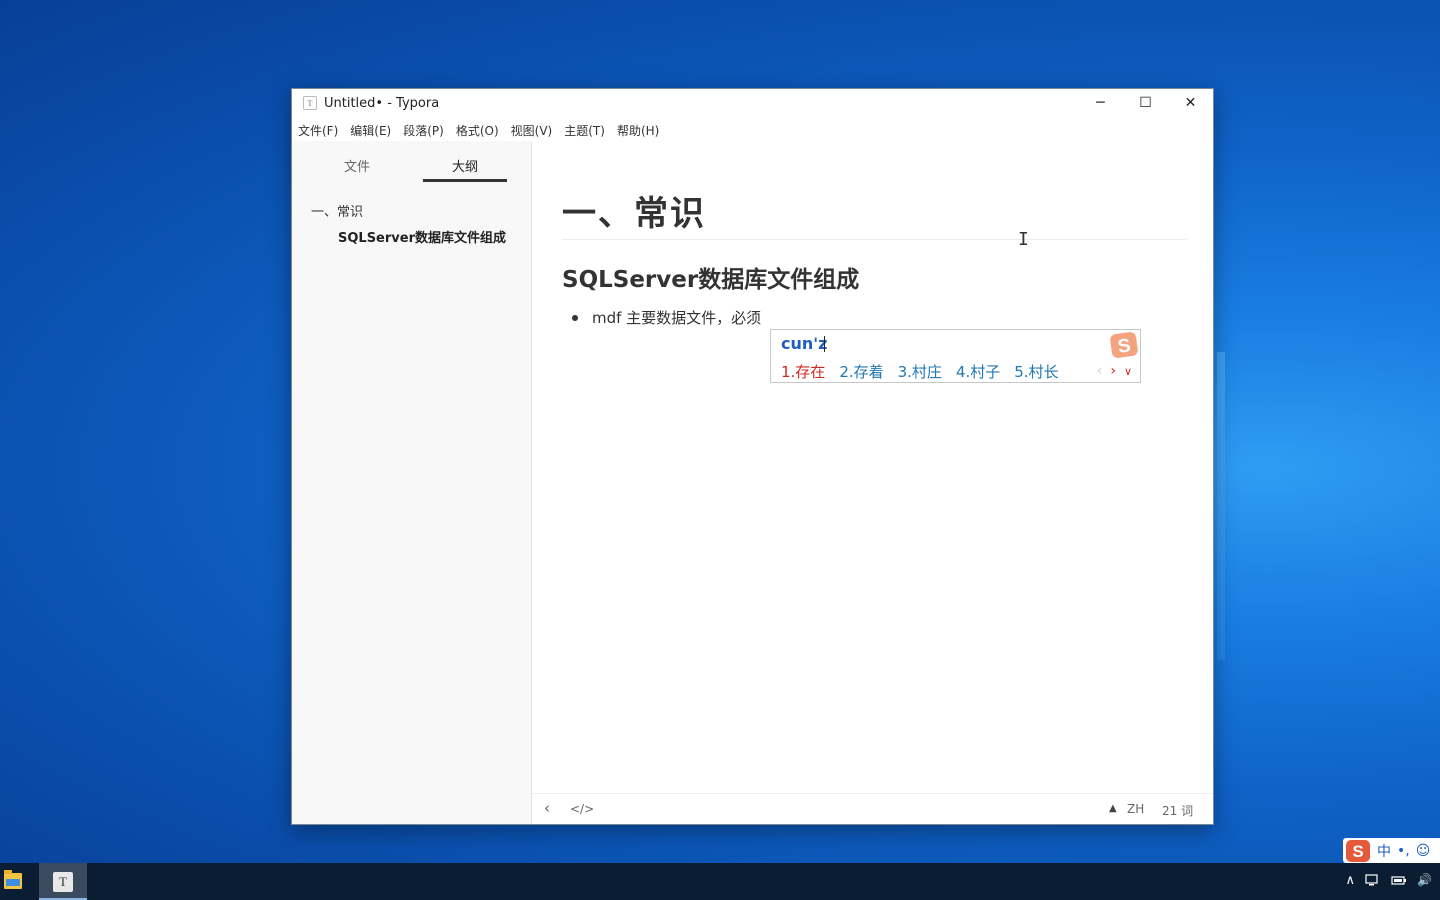 This screenshot has width=1440, height=900. What do you see at coordinates (547, 808) in the screenshot?
I see `toggle-sidebar-button: ‹` at bounding box center [547, 808].